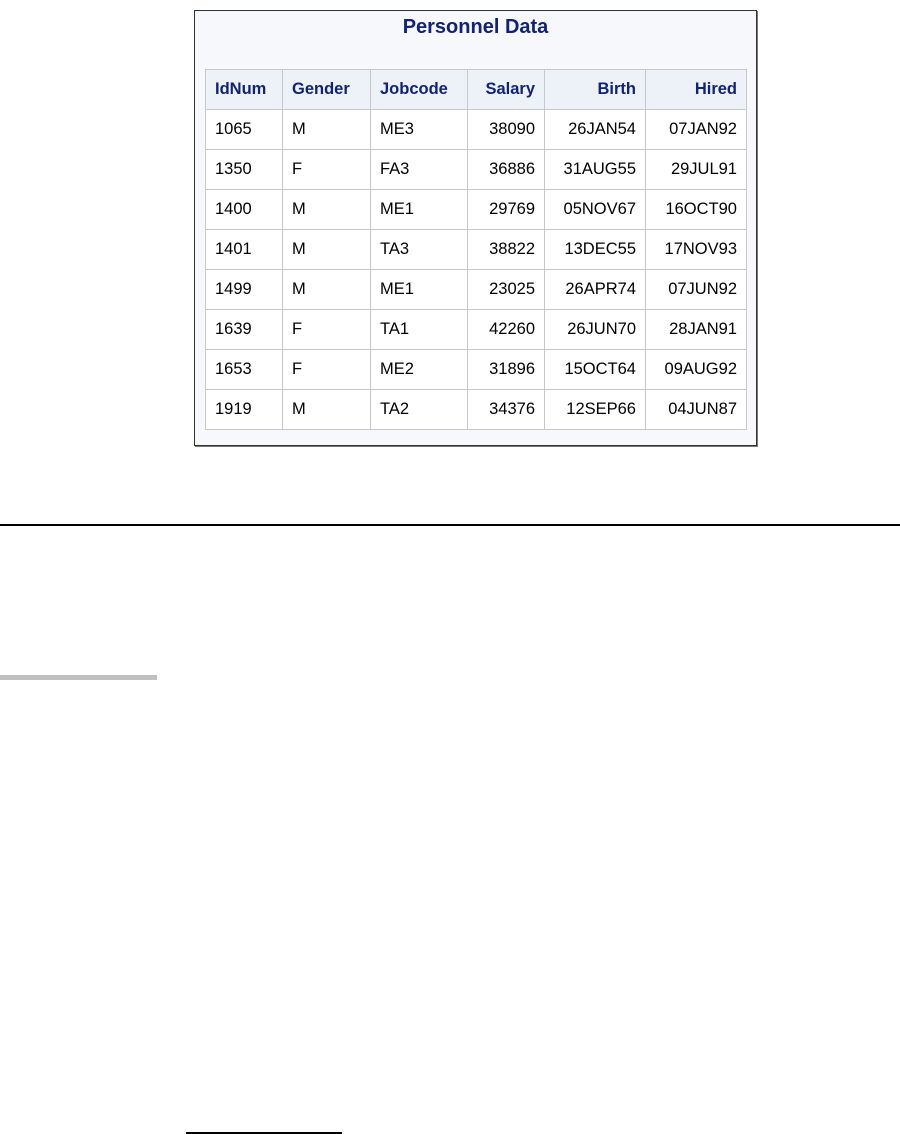  What do you see at coordinates (696, 169) in the screenshot?
I see `cell-hired: 29JUL91` at bounding box center [696, 169].